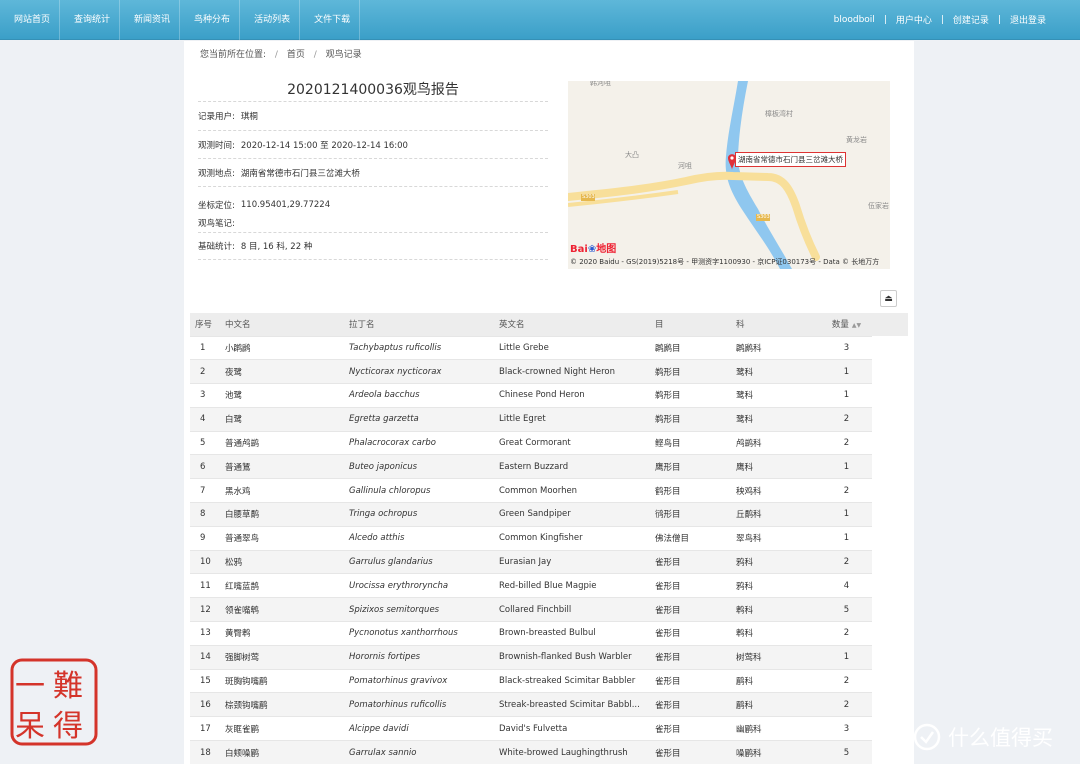 Image resolution: width=1080 pixels, height=764 pixels. I want to click on cell-latin-name: Nycticorax nycticorax, so click(419, 371).